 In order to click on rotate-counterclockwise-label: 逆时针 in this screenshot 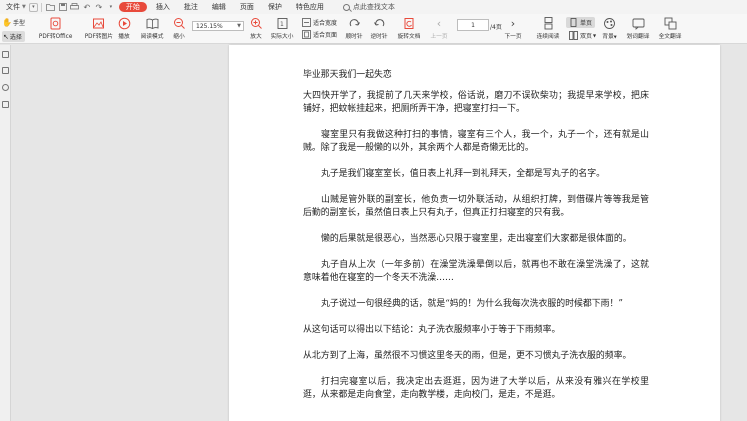, I will do `click(379, 36)`.